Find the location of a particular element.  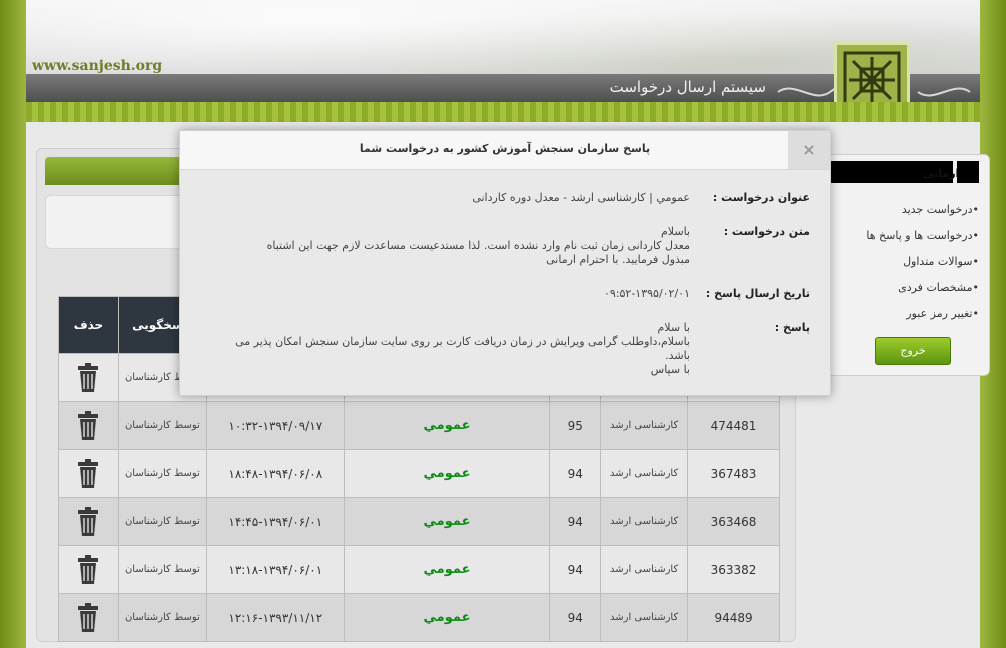

date-label: تاریخ ارسال پاسخ : is located at coordinates (757, 293).